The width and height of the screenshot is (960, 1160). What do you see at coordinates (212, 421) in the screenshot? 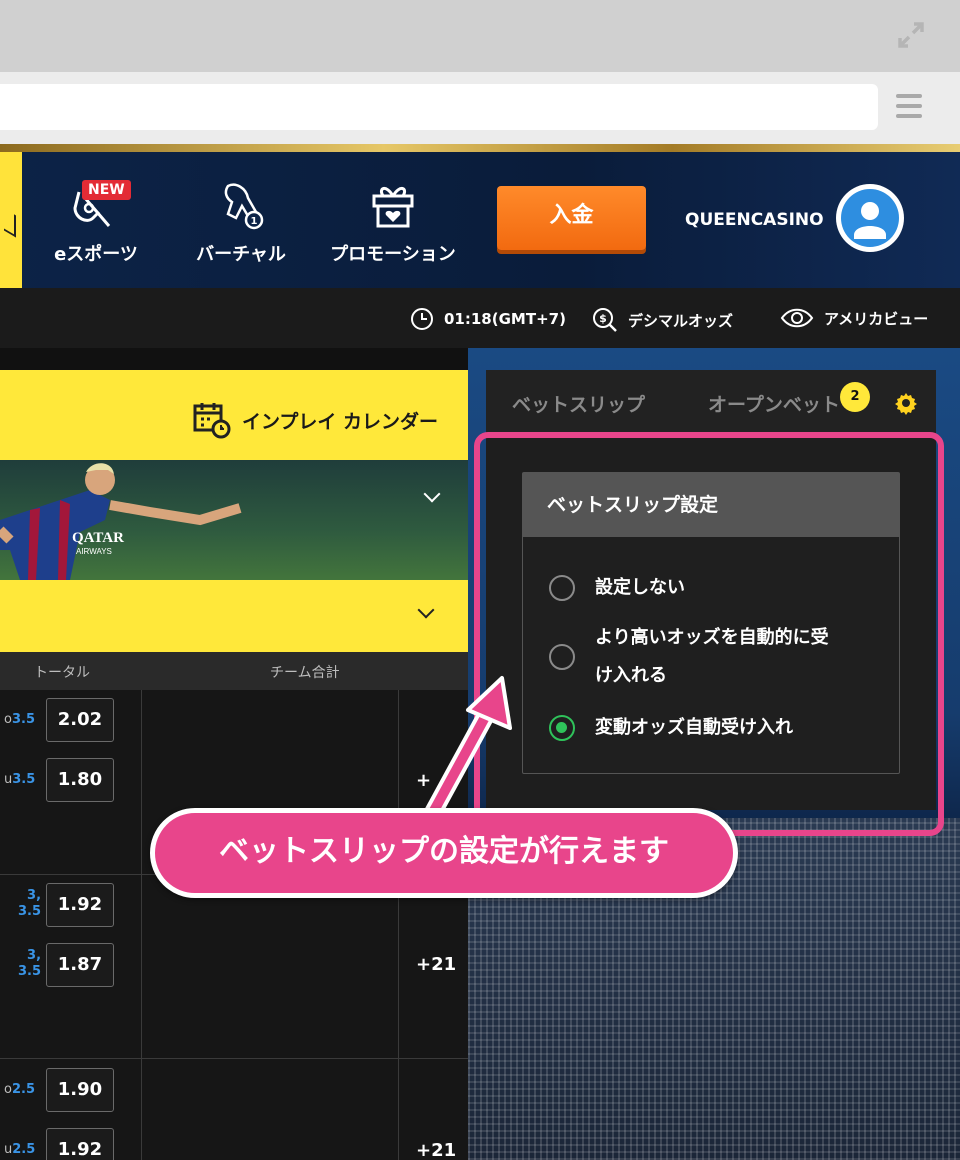
I see `calendar-clock-icon` at bounding box center [212, 421].